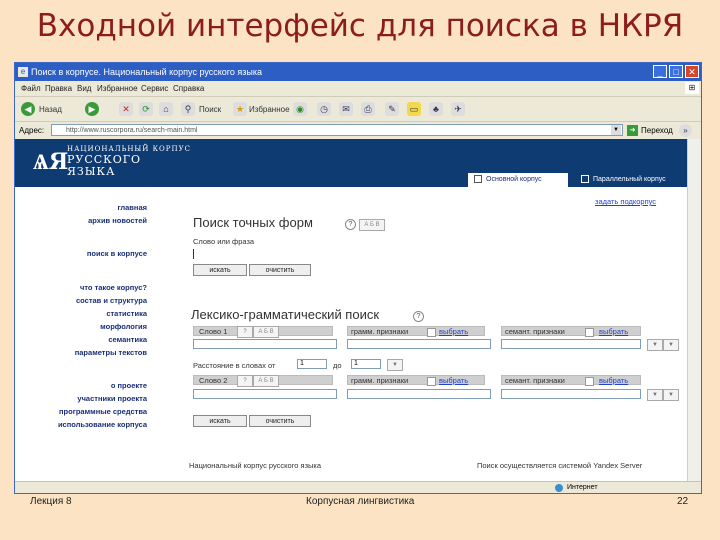 The height and width of the screenshot is (540, 720). I want to click on stop-icon: ✕, so click(126, 109).